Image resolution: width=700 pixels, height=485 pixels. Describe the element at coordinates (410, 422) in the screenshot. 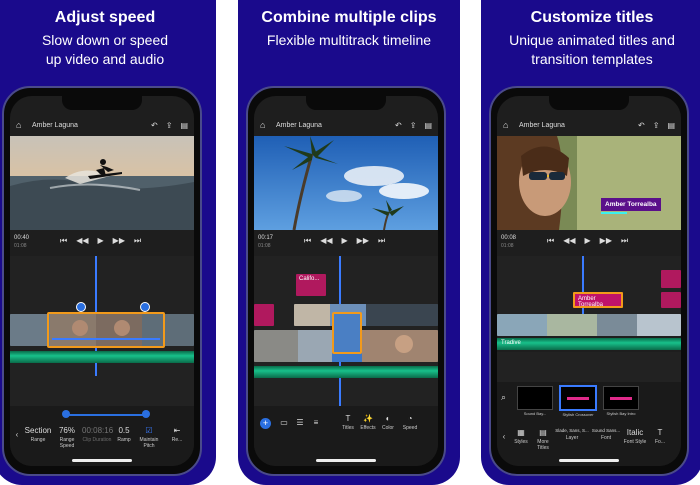

I see `speed-tool: ◔ Speed` at that location.